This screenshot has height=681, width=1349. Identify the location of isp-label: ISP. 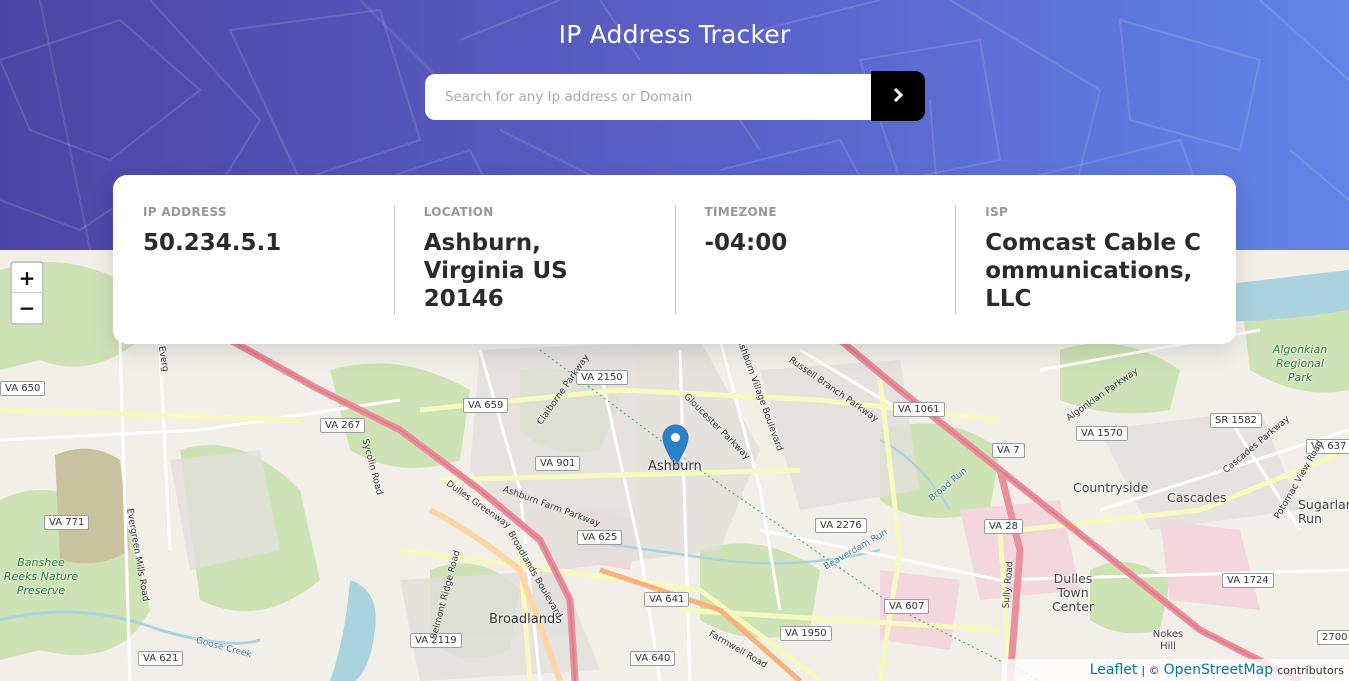
(997, 212).